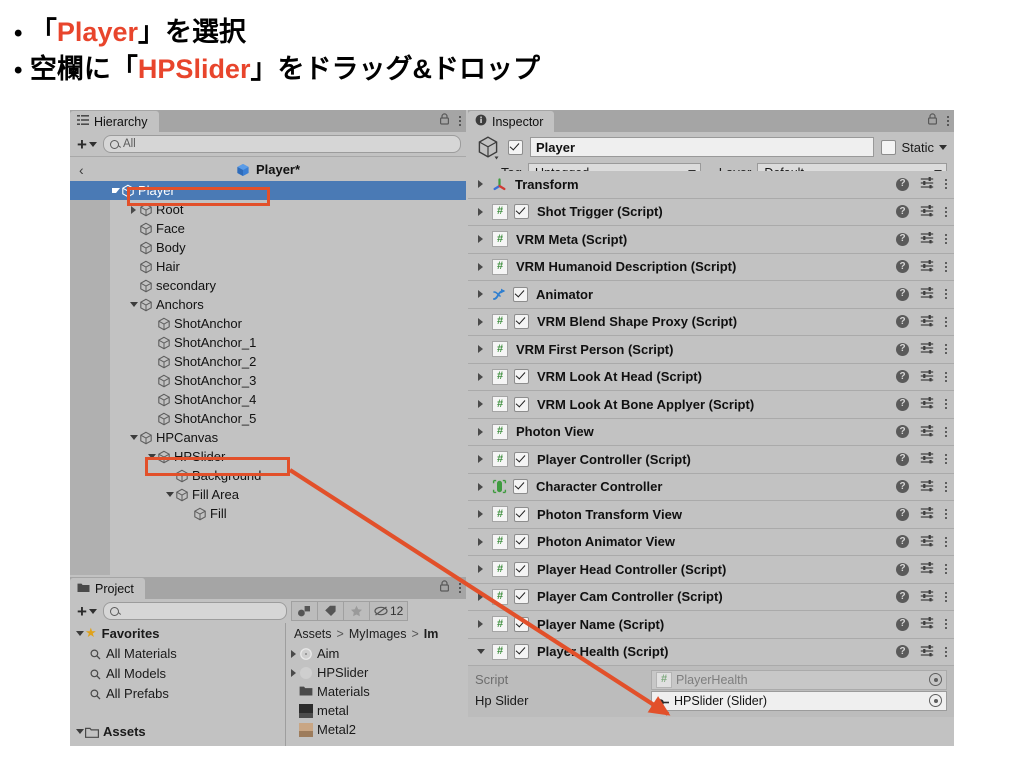 The height and width of the screenshot is (768, 1024). I want to click on asset-row-aim: Aim, so click(376, 653).